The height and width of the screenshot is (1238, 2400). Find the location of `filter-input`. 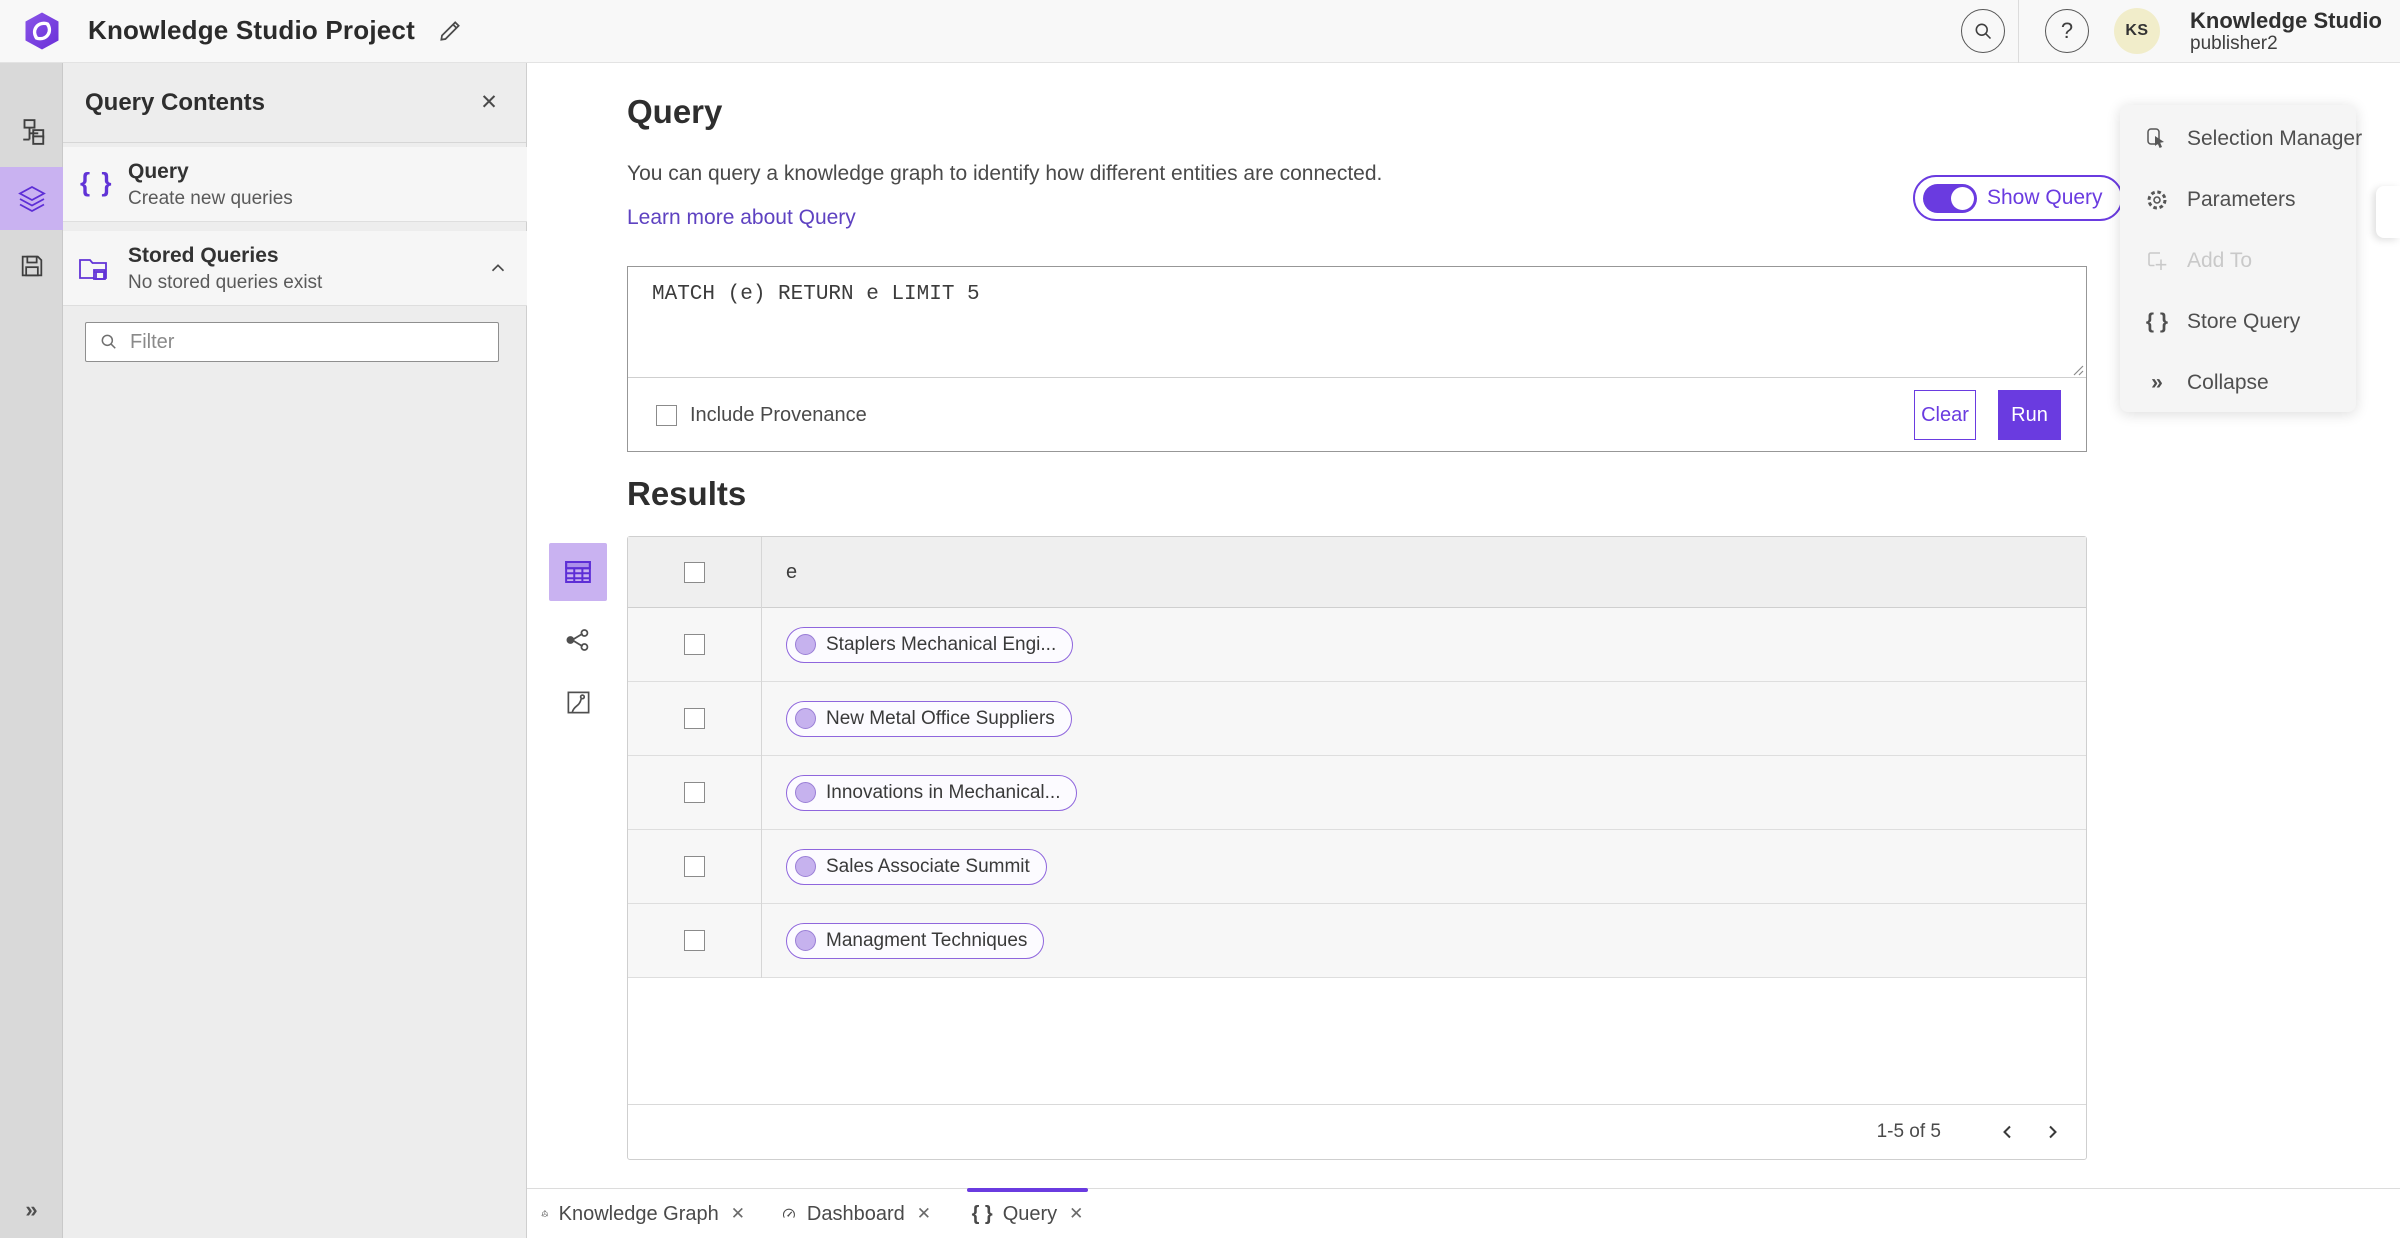

filter-input is located at coordinates (312, 342).